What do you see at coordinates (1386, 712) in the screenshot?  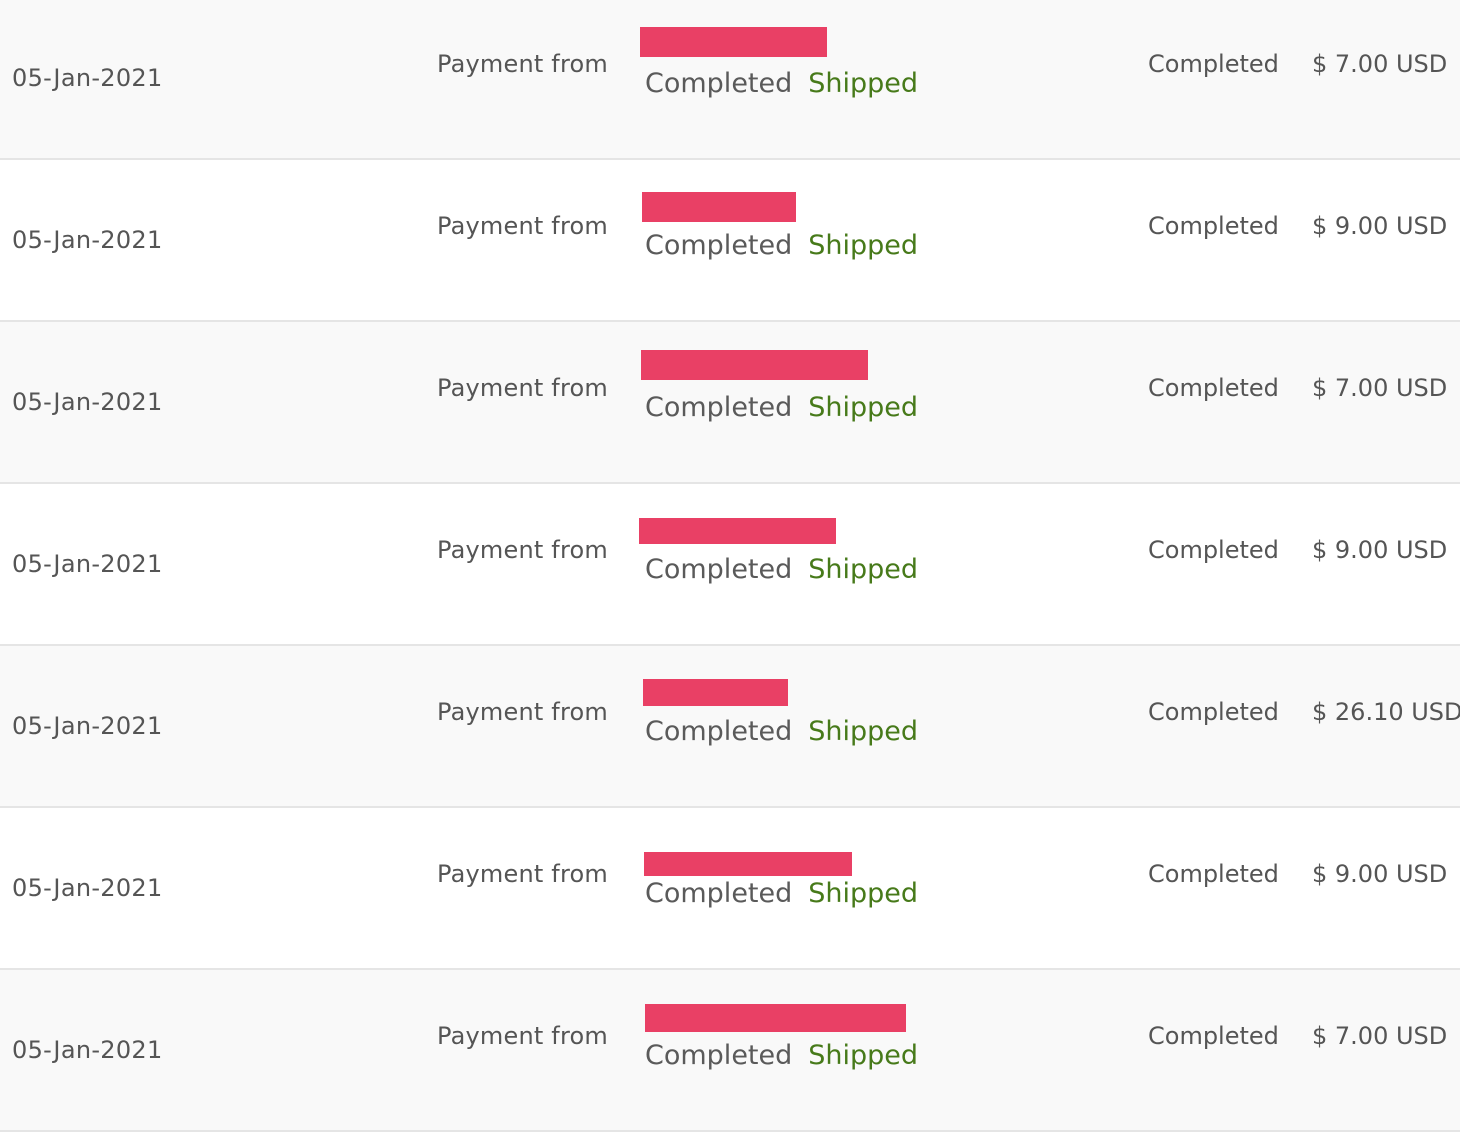 I see `transaction-amount: $ 26.10 USD` at bounding box center [1386, 712].